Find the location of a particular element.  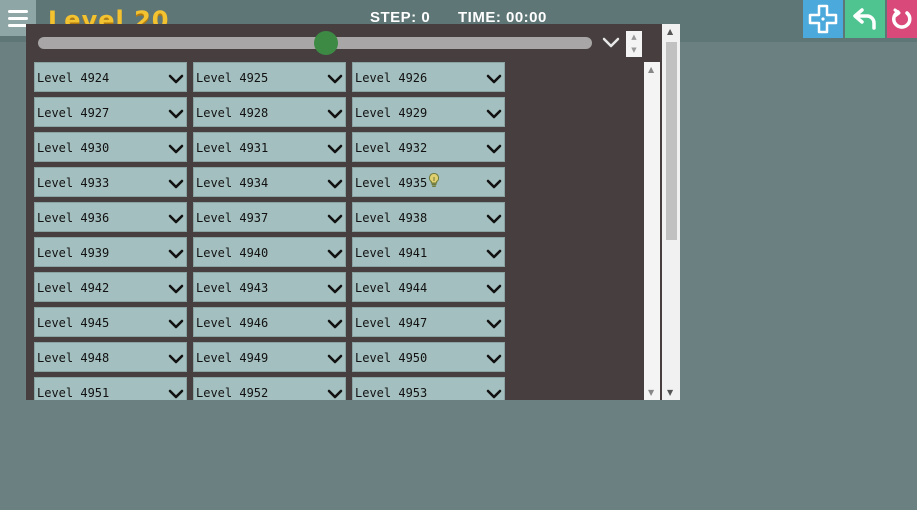

level-select-item: Level 4951 is located at coordinates (110, 388).